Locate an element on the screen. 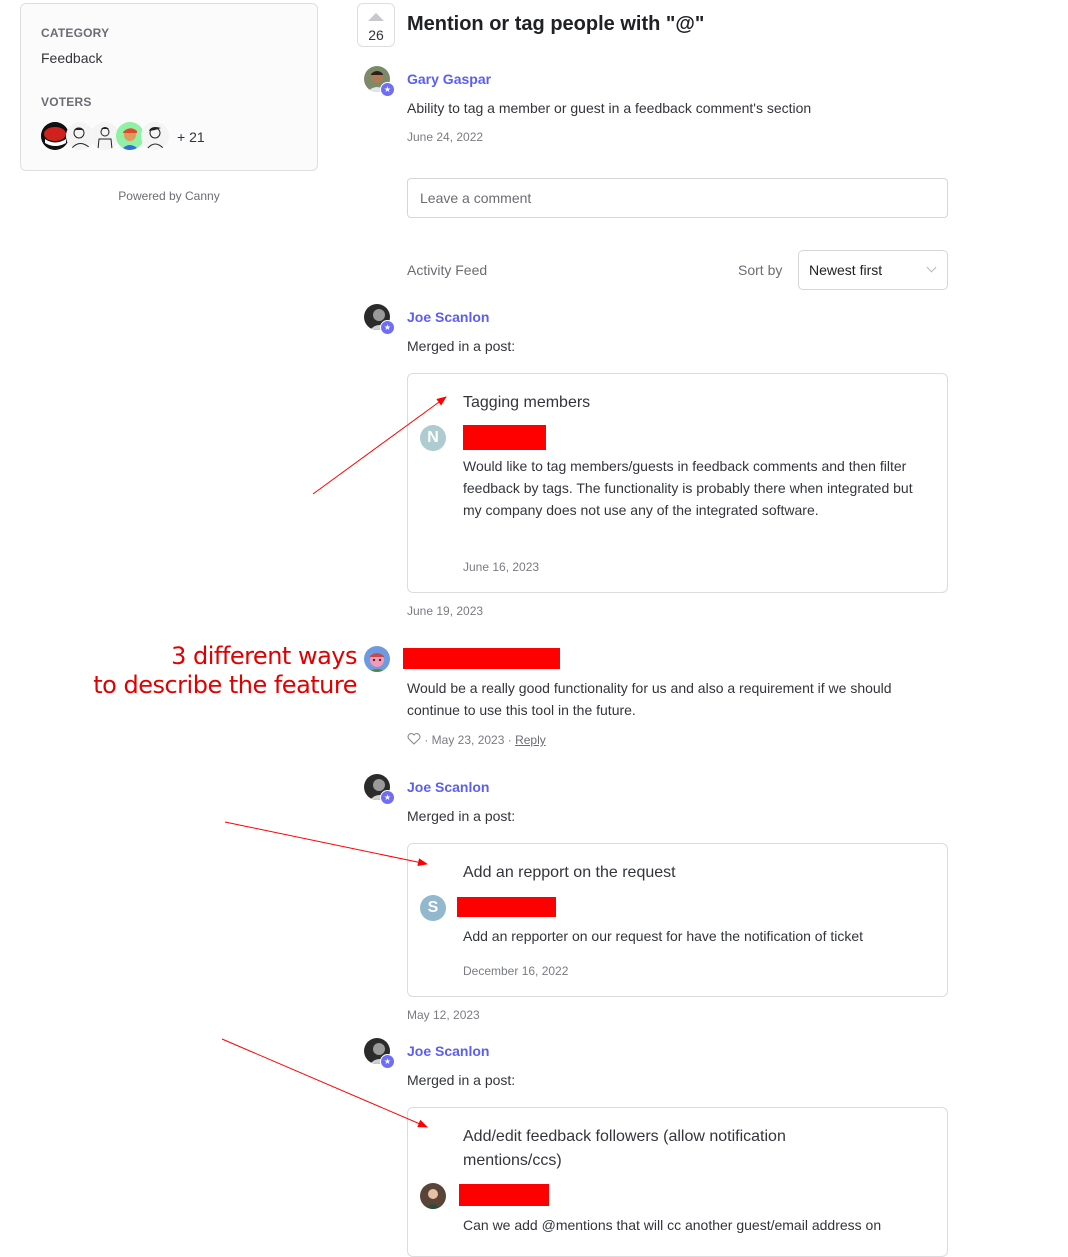 The height and width of the screenshot is (1257, 1068). merged-post-title: Add an repport on the request is located at coordinates (569, 873).